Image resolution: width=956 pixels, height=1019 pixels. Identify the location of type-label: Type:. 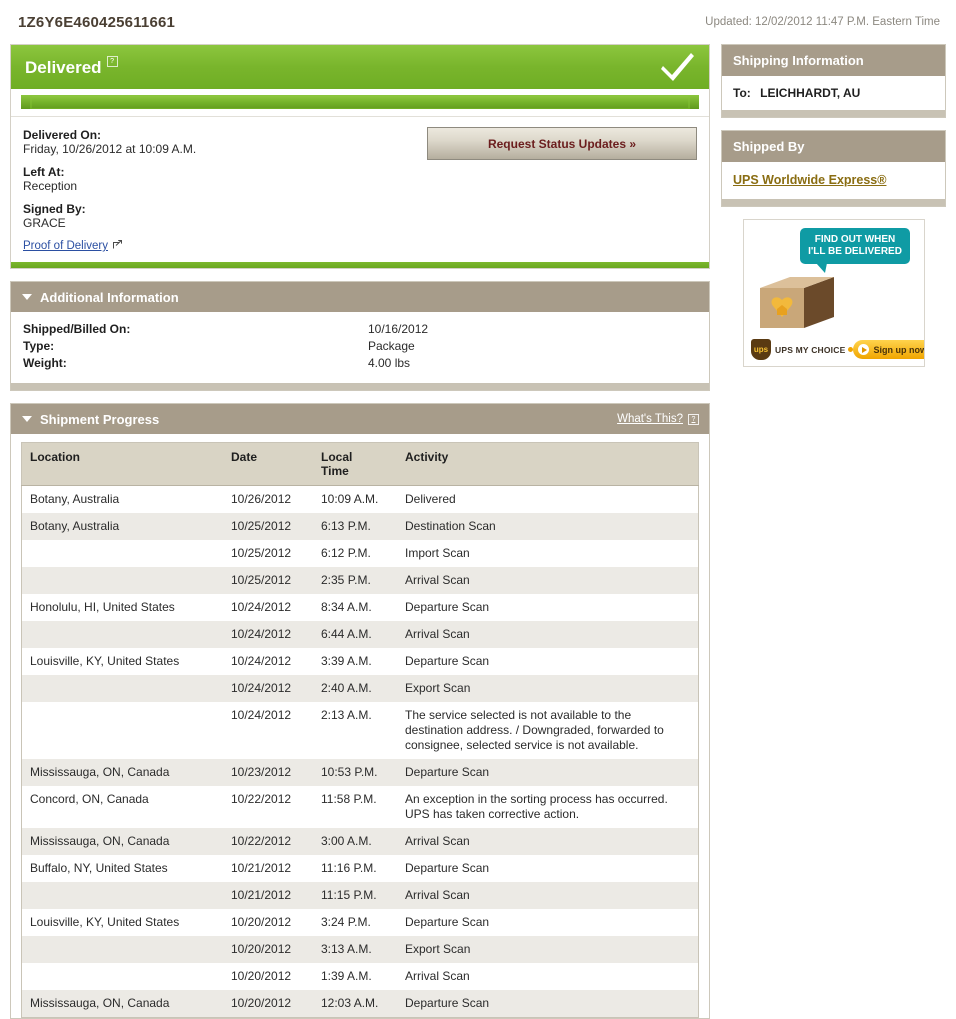
(39, 346).